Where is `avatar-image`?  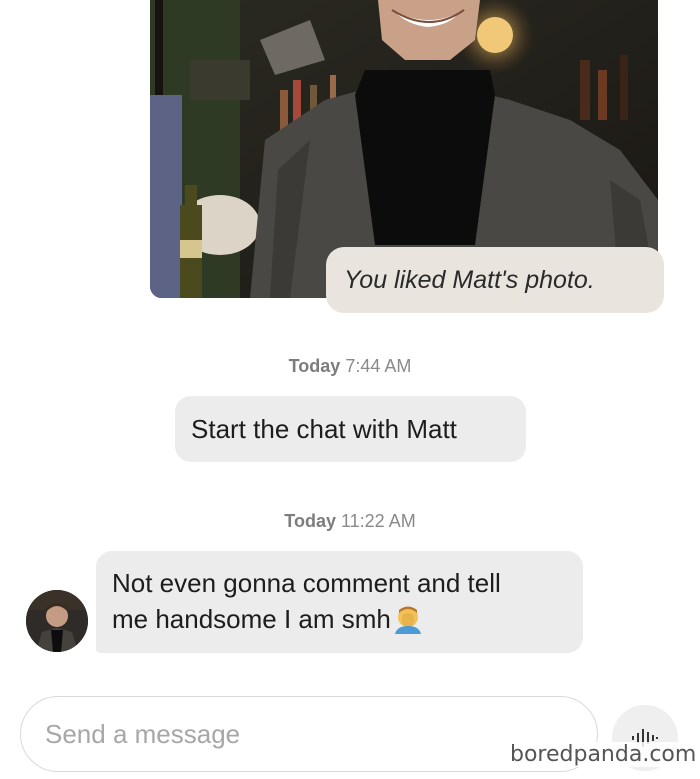
avatar-image is located at coordinates (57, 621).